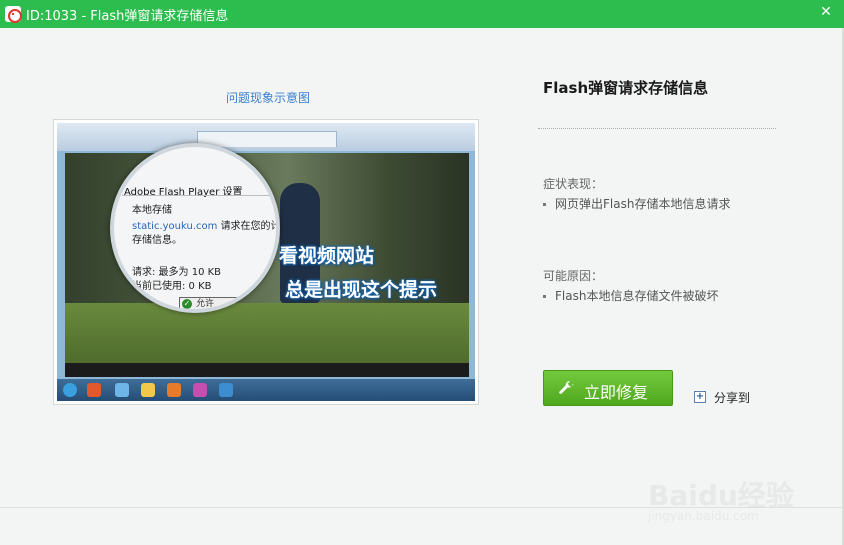  I want to click on title-bar: ID:1033 - Flash弹窗请求存储信息 ✕, so click(422, 14).